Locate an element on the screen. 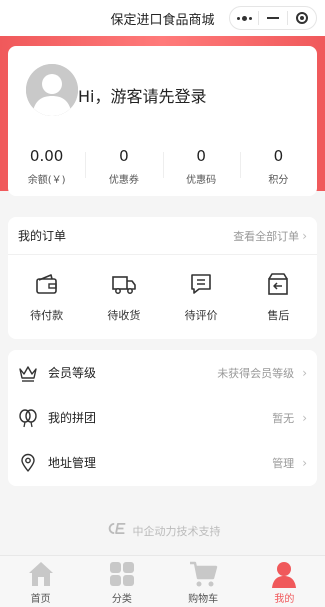 Image resolution: width=325 pixels, height=607 pixels. account-stats: 0.00 余额(￥) 0 优惠券 0 优惠码 0 积分 is located at coordinates (162, 167).